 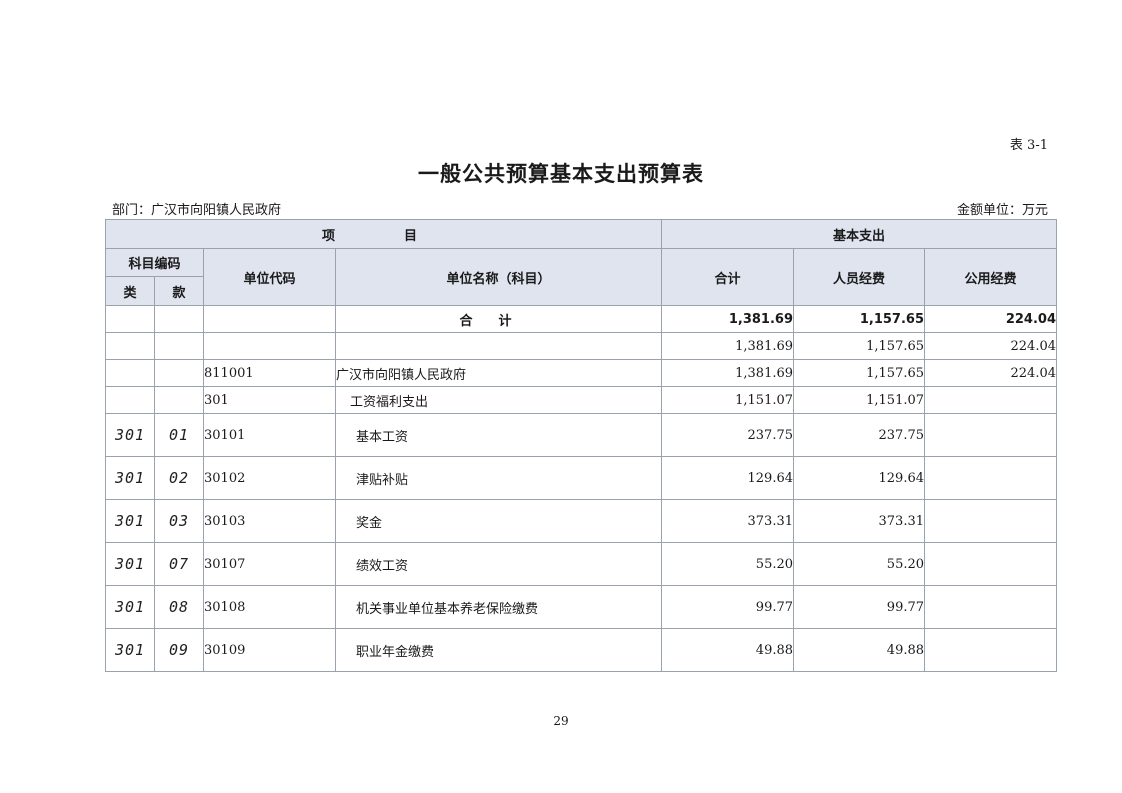 I want to click on cell-unit-name: 广汉市向阳镇人民政府, so click(x=498, y=373).